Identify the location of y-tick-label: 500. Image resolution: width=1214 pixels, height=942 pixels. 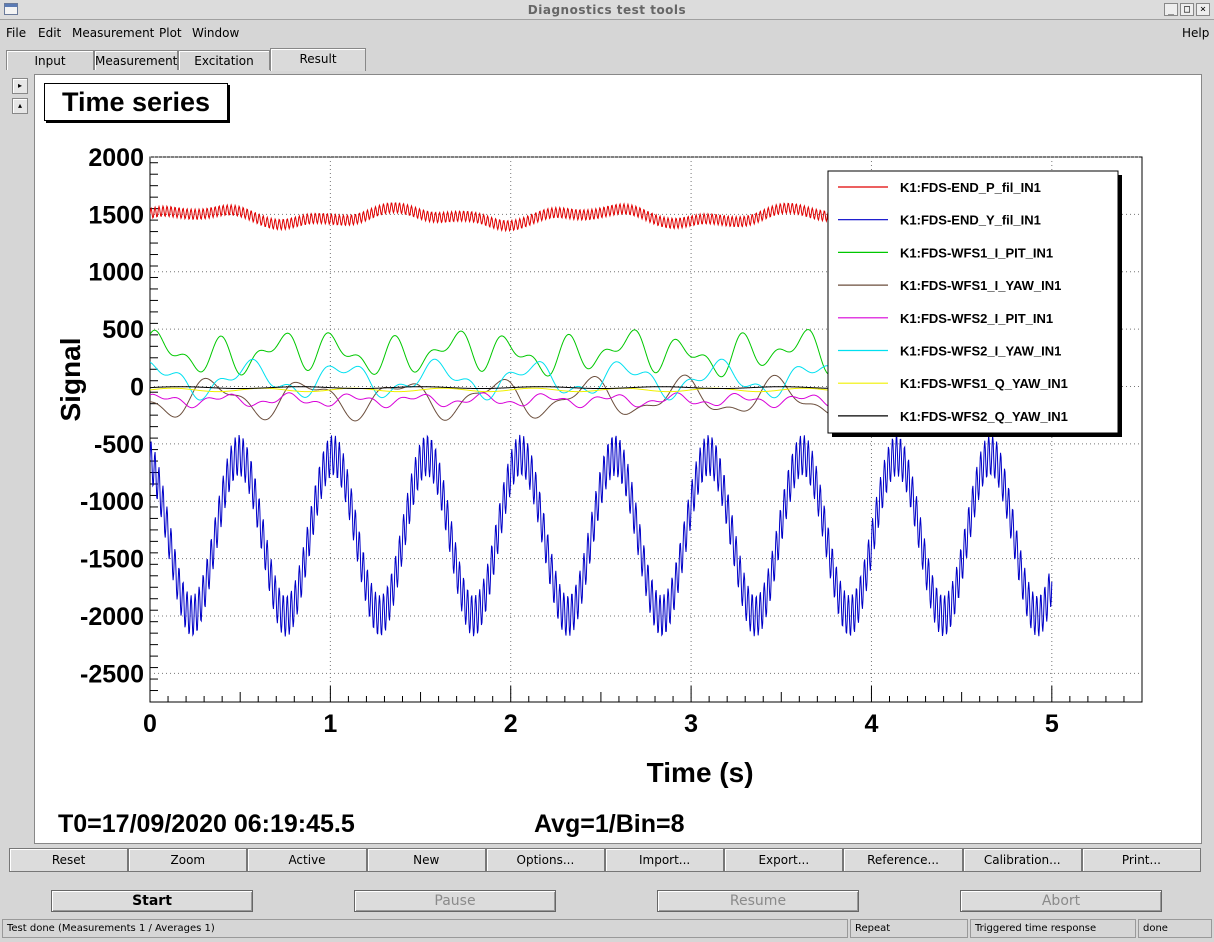
(123, 330).